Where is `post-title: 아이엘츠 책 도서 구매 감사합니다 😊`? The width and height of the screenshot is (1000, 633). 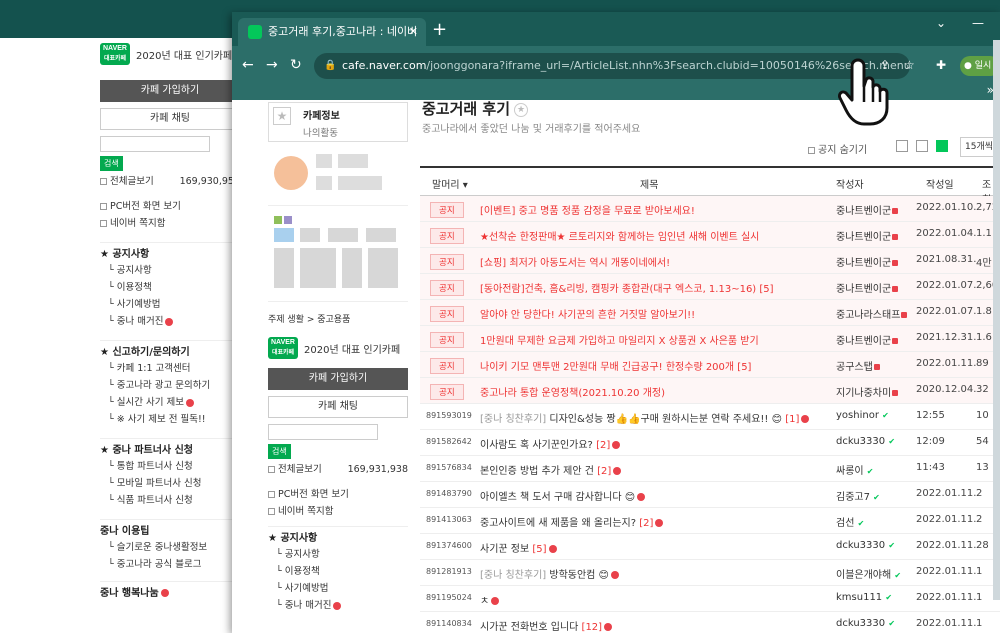 post-title: 아이엘츠 책 도서 구매 감사합니다 😊 is located at coordinates (557, 497).